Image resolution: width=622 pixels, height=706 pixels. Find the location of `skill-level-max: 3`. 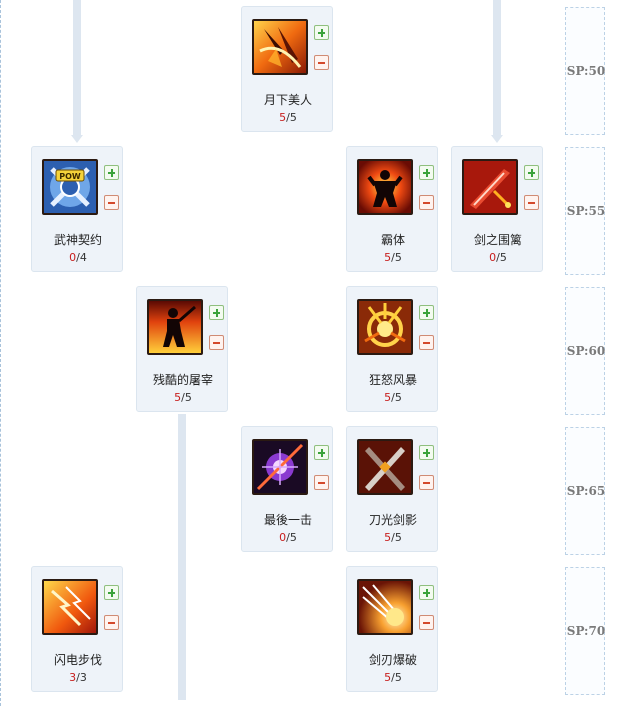

skill-level-max: 3 is located at coordinates (83, 677).